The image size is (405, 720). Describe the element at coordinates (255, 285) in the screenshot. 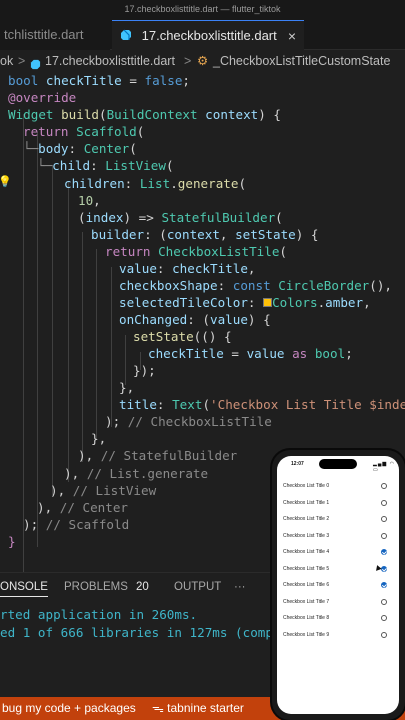

I see `code-line: checkboxShape: const CircleBorder(),` at that location.